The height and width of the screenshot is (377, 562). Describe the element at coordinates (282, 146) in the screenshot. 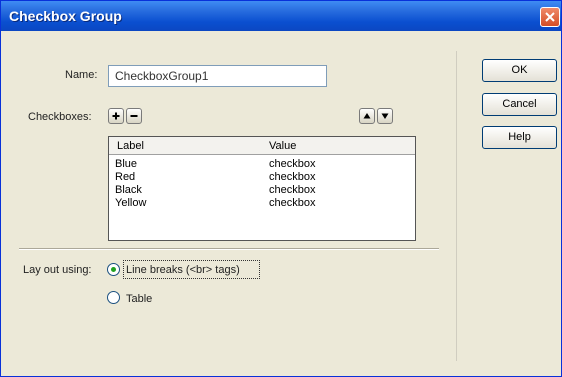

I see `column-header-value: Value` at that location.